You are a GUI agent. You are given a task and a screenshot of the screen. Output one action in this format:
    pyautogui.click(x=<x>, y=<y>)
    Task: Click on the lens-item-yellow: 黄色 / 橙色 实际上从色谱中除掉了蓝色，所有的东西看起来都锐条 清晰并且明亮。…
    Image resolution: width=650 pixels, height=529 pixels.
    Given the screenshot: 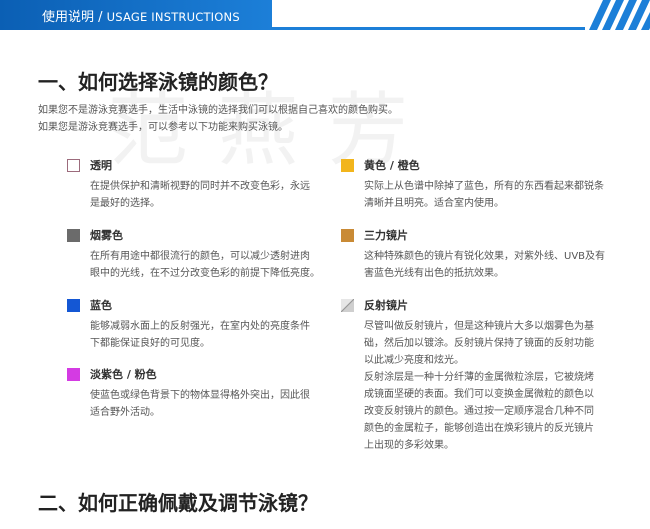 What is the action you would take?
    pyautogui.click(x=472, y=184)
    